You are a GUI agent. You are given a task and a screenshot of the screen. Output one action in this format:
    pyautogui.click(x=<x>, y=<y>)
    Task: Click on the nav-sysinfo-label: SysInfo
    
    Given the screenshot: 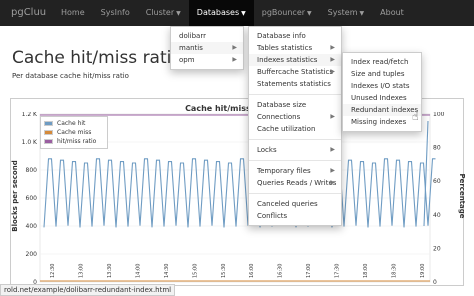 What is the action you would take?
    pyautogui.click(x=115, y=12)
    